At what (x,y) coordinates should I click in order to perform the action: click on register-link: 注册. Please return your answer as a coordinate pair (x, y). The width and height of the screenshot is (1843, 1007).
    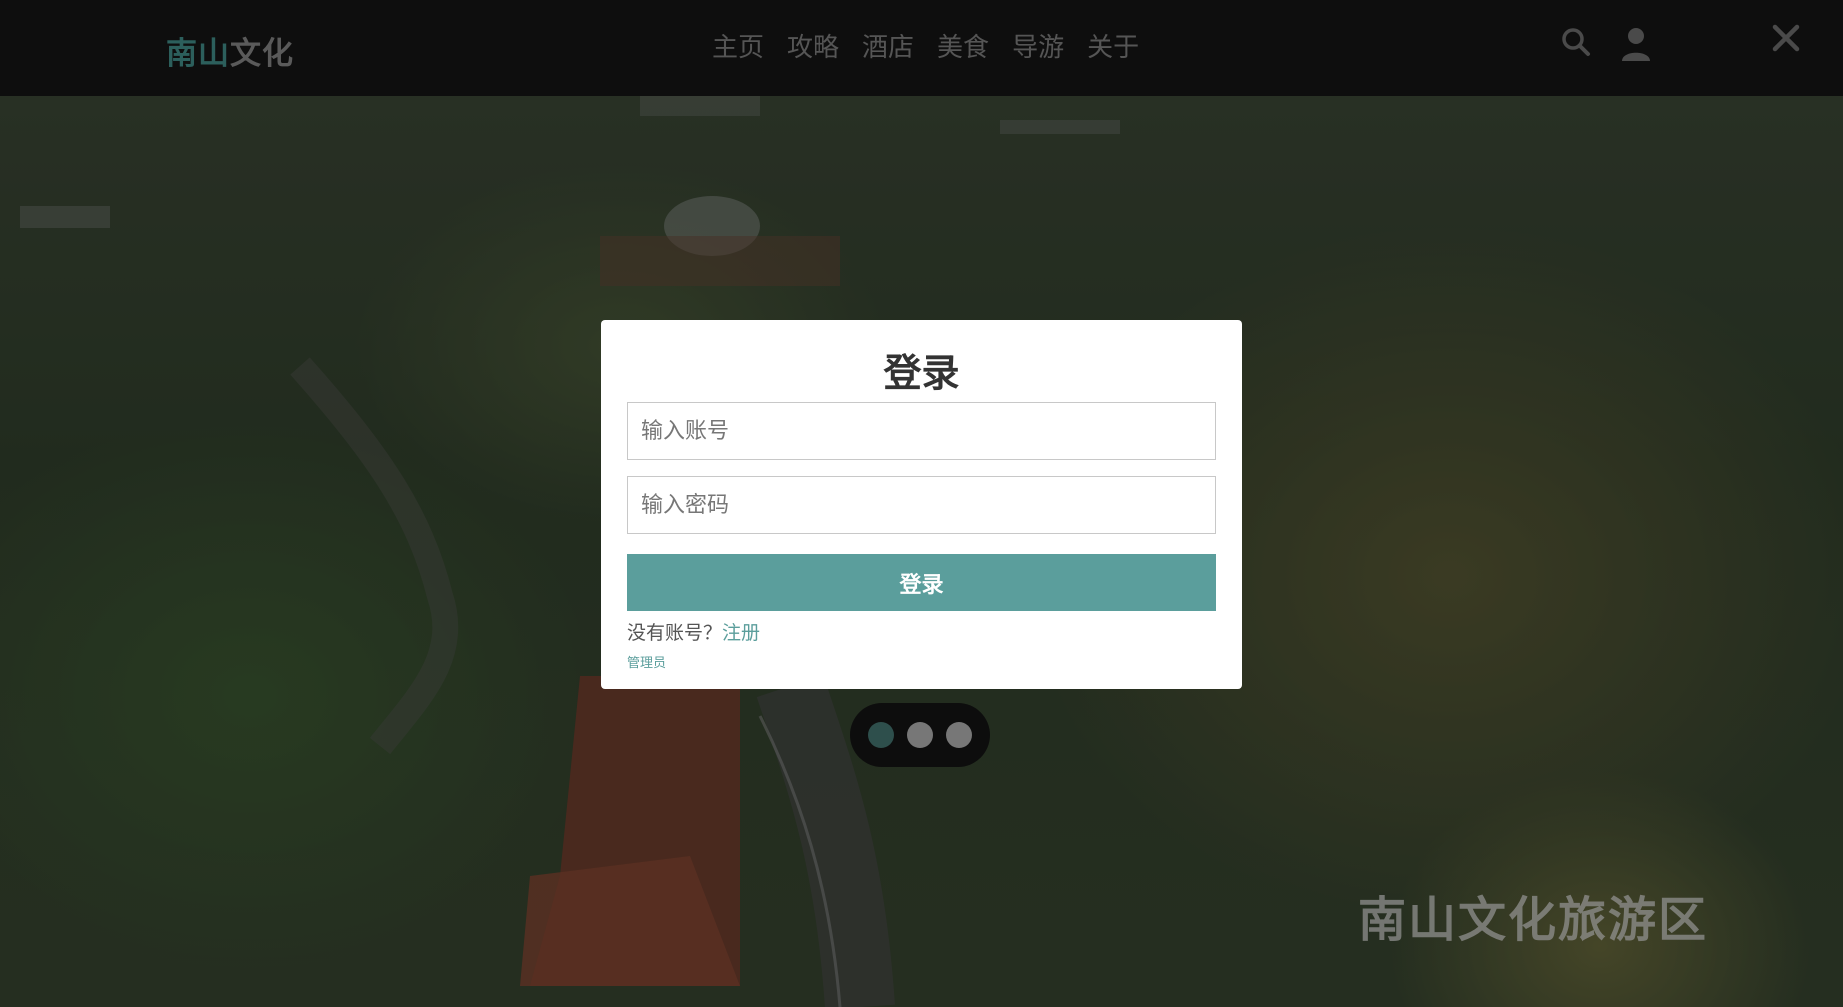
    Looking at the image, I should click on (741, 633).